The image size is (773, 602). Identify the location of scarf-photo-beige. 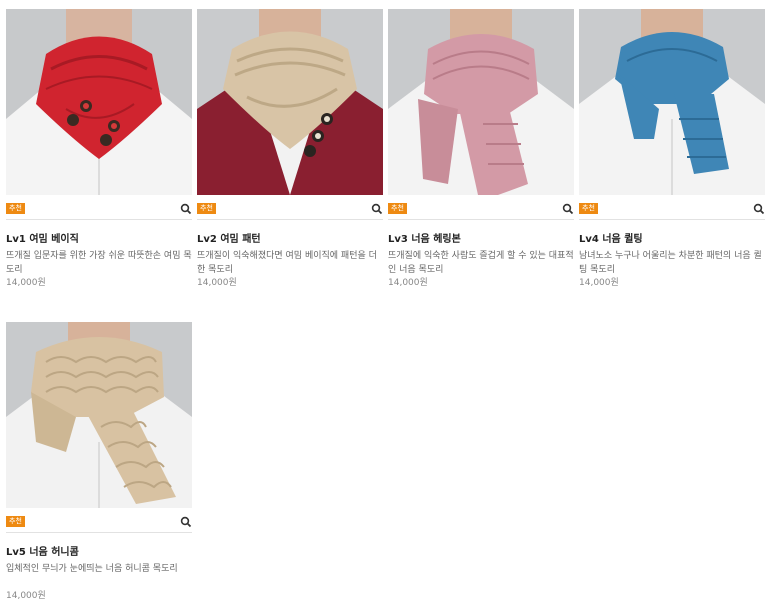
(290, 102).